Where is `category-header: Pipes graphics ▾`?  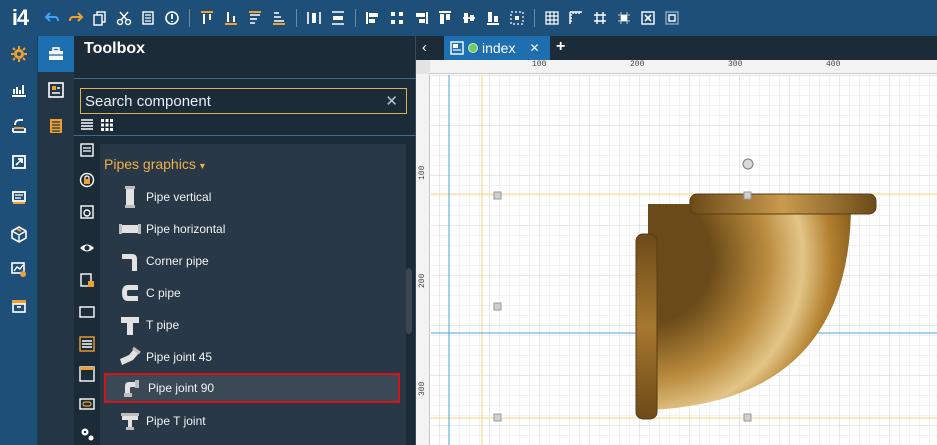 category-header: Pipes graphics ▾ is located at coordinates (154, 164).